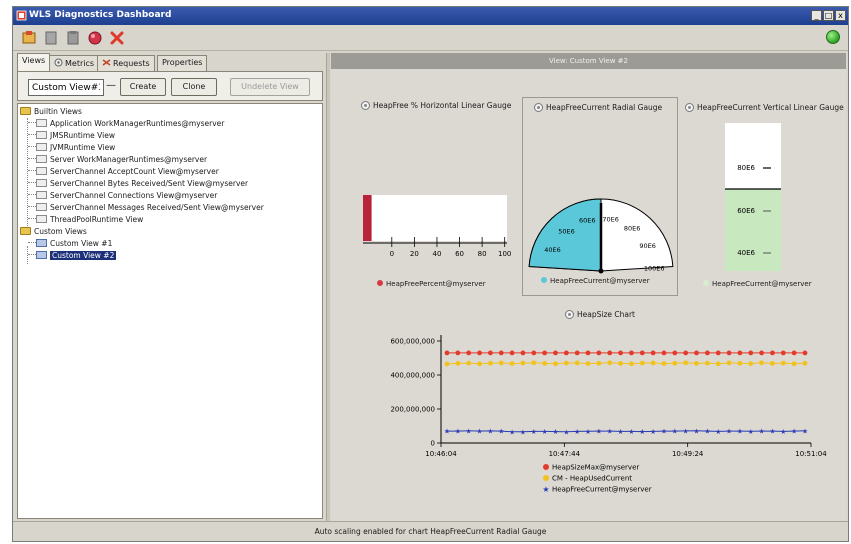 This screenshot has height=544, width=851. I want to click on requests-icon, so click(106, 62).